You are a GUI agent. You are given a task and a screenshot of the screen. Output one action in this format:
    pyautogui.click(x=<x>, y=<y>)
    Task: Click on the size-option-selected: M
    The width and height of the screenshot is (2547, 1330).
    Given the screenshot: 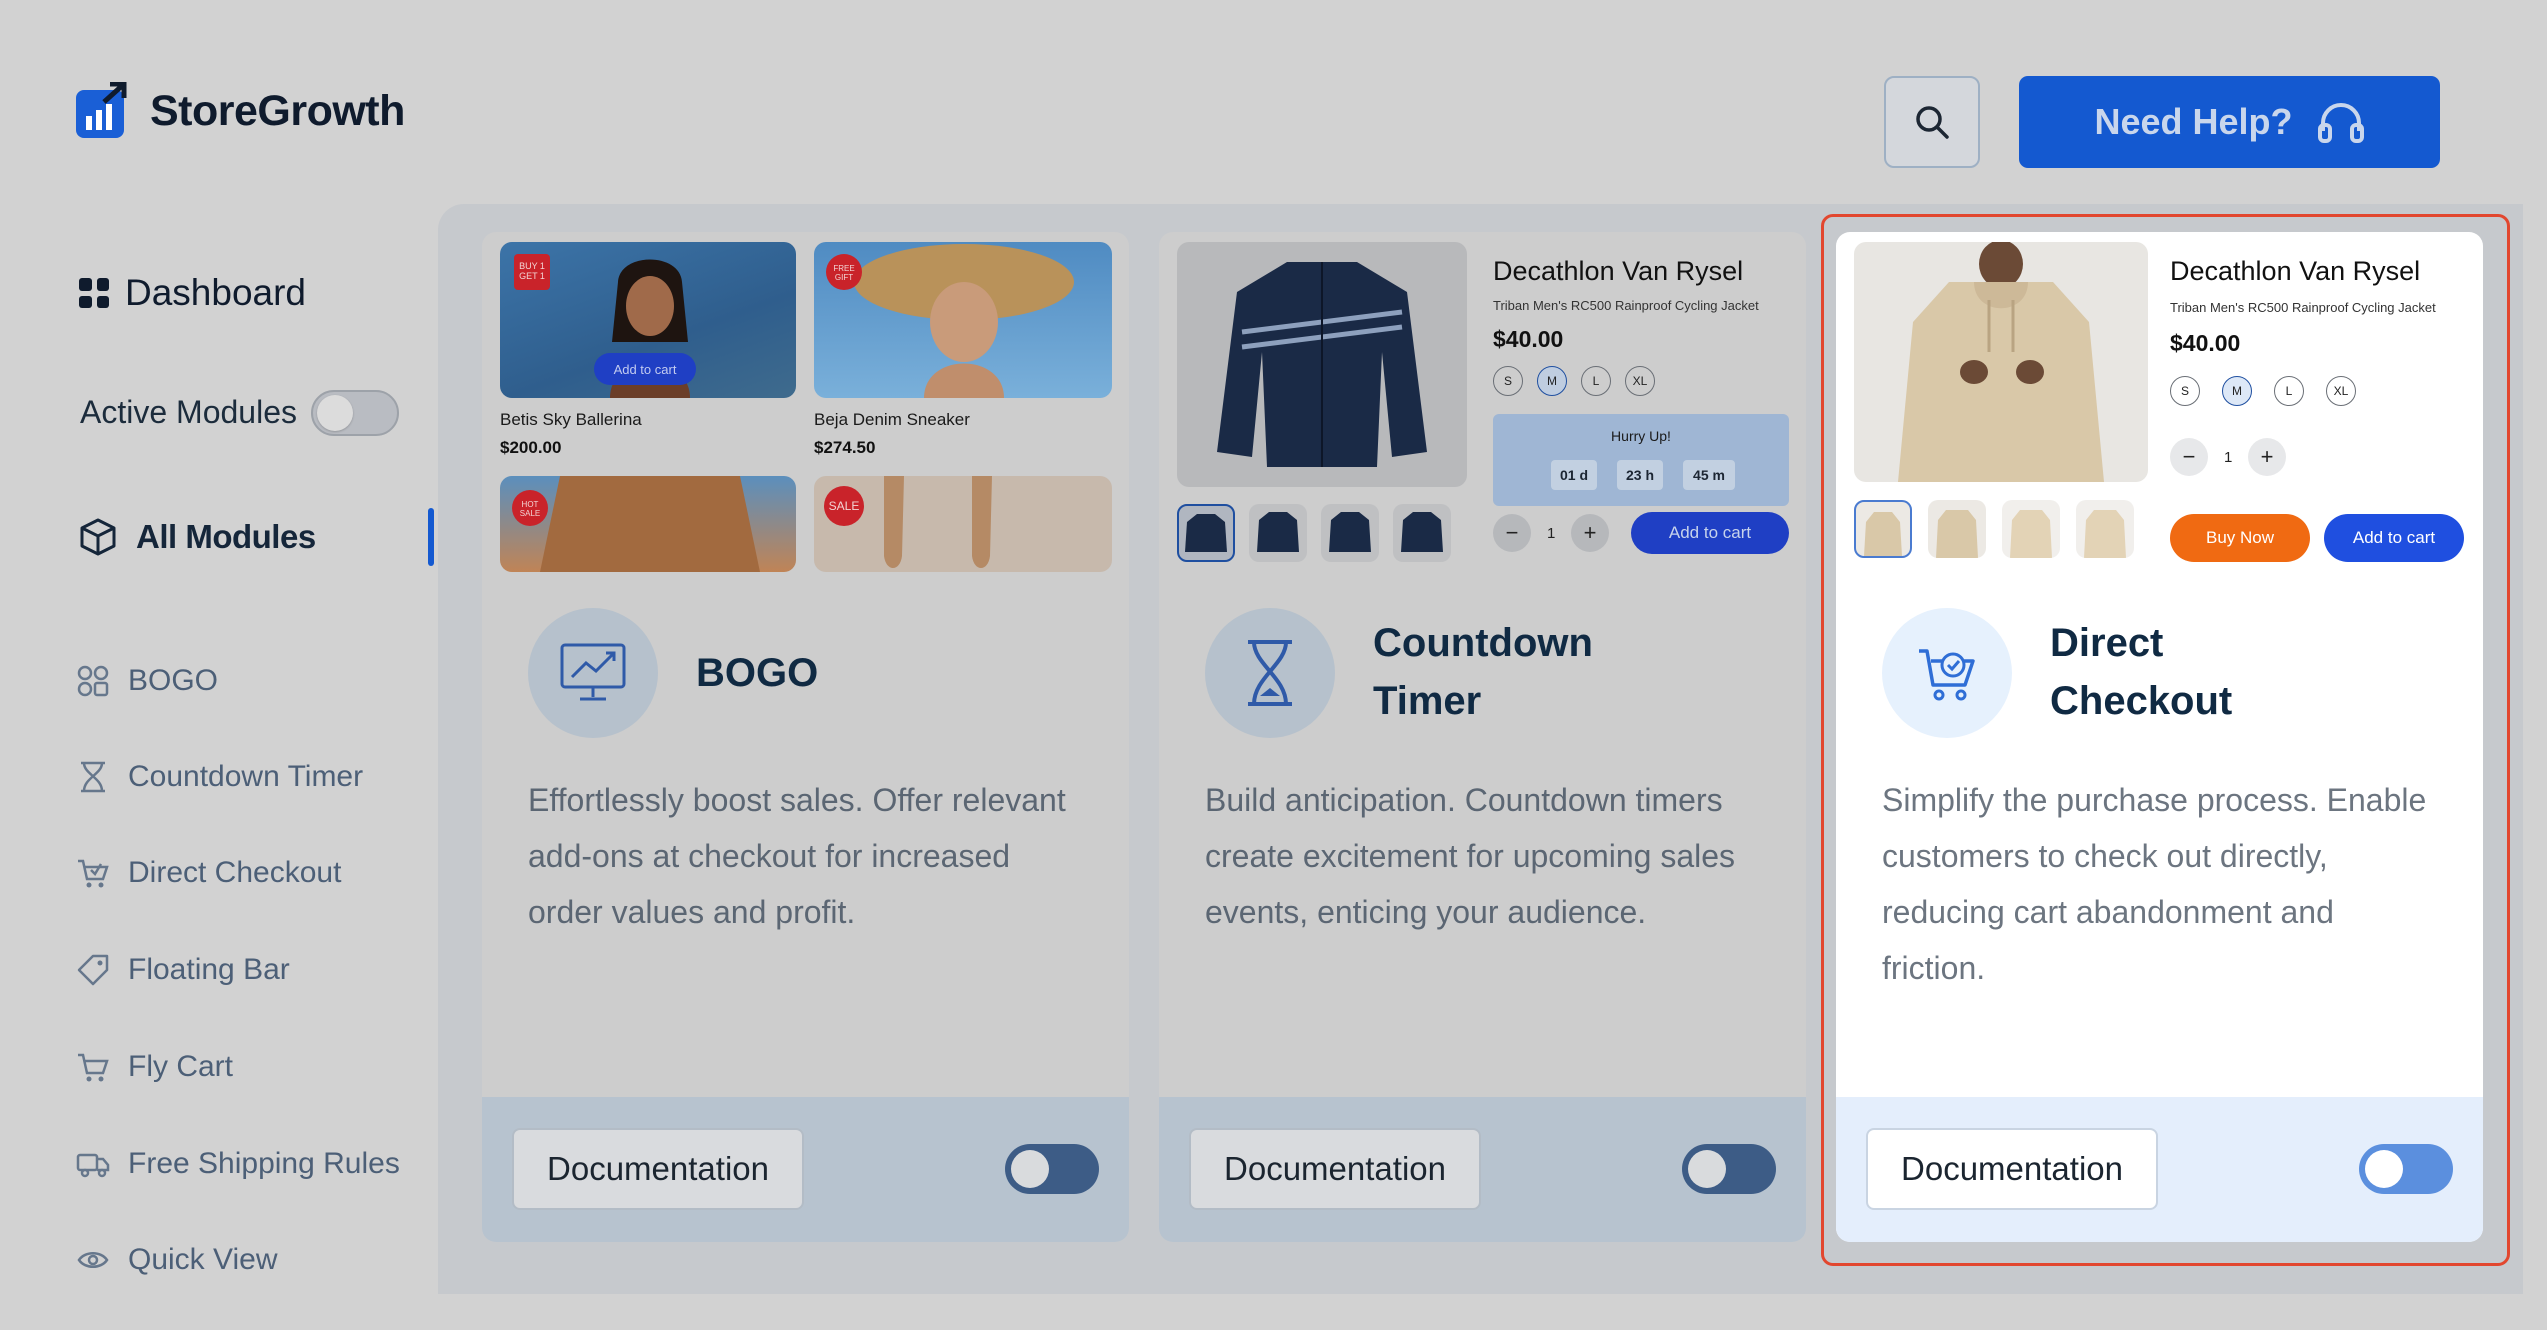 What is the action you would take?
    pyautogui.click(x=1552, y=381)
    